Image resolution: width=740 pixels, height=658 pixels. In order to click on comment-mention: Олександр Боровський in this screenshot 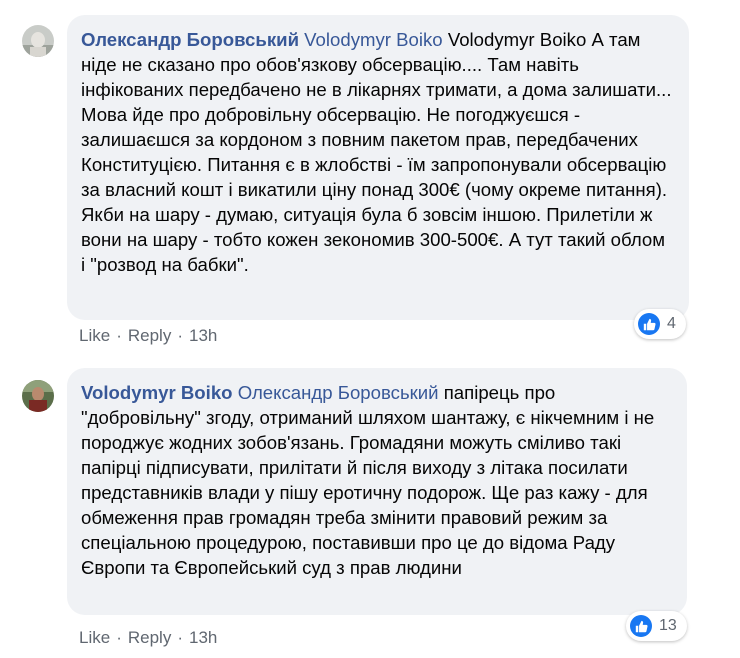, I will do `click(338, 392)`.